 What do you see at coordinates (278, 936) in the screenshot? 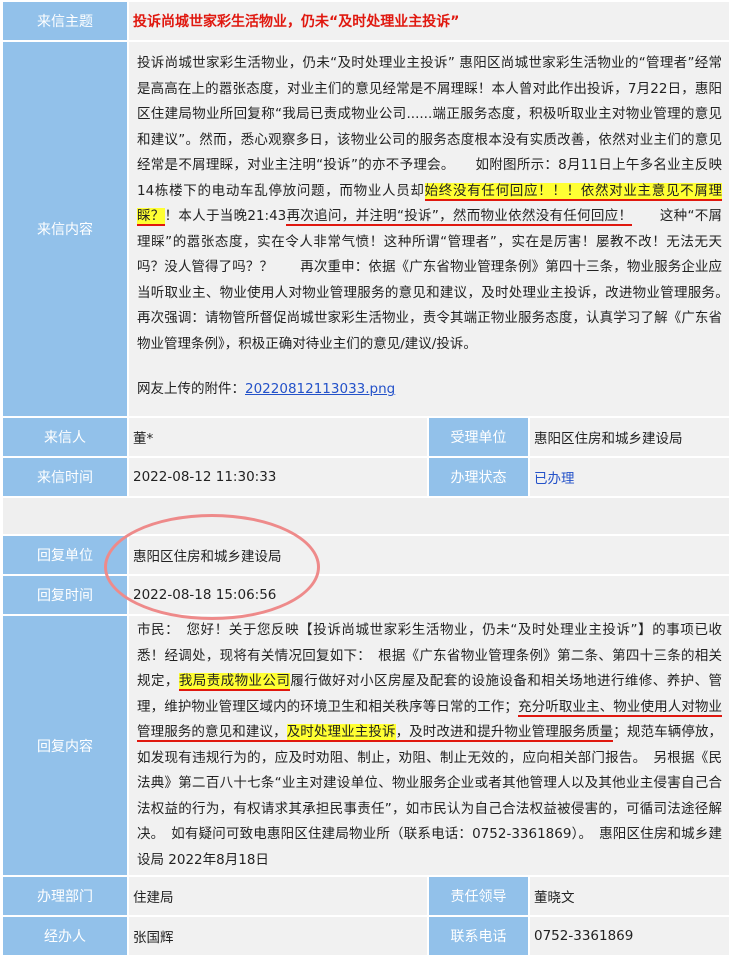
I see `handler-value: 张国辉` at bounding box center [278, 936].